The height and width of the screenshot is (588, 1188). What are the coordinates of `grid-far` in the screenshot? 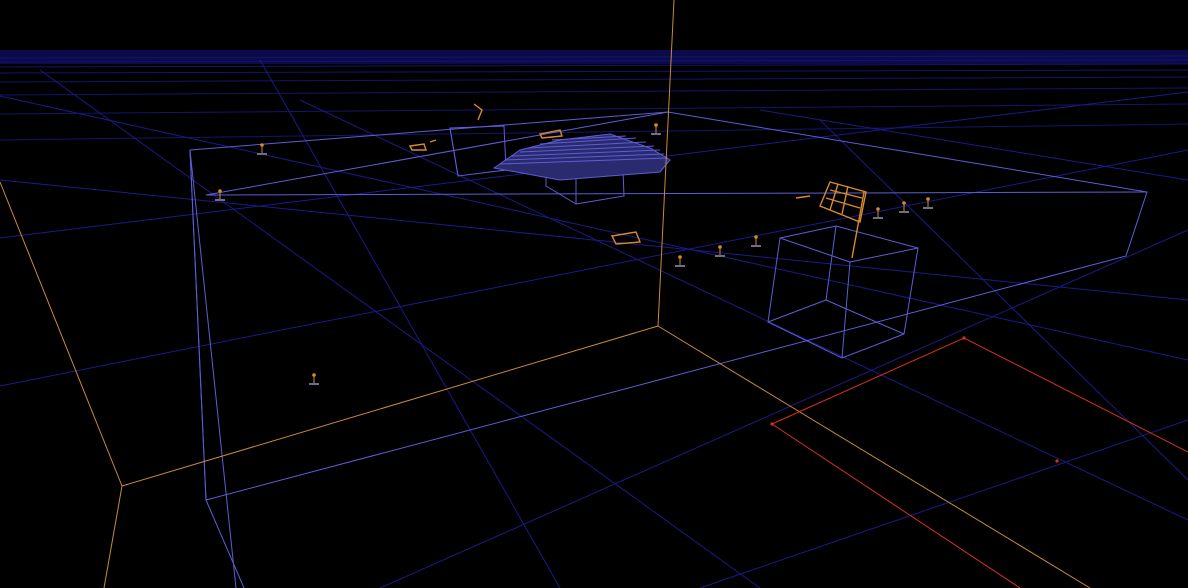 It's located at (594, 98).